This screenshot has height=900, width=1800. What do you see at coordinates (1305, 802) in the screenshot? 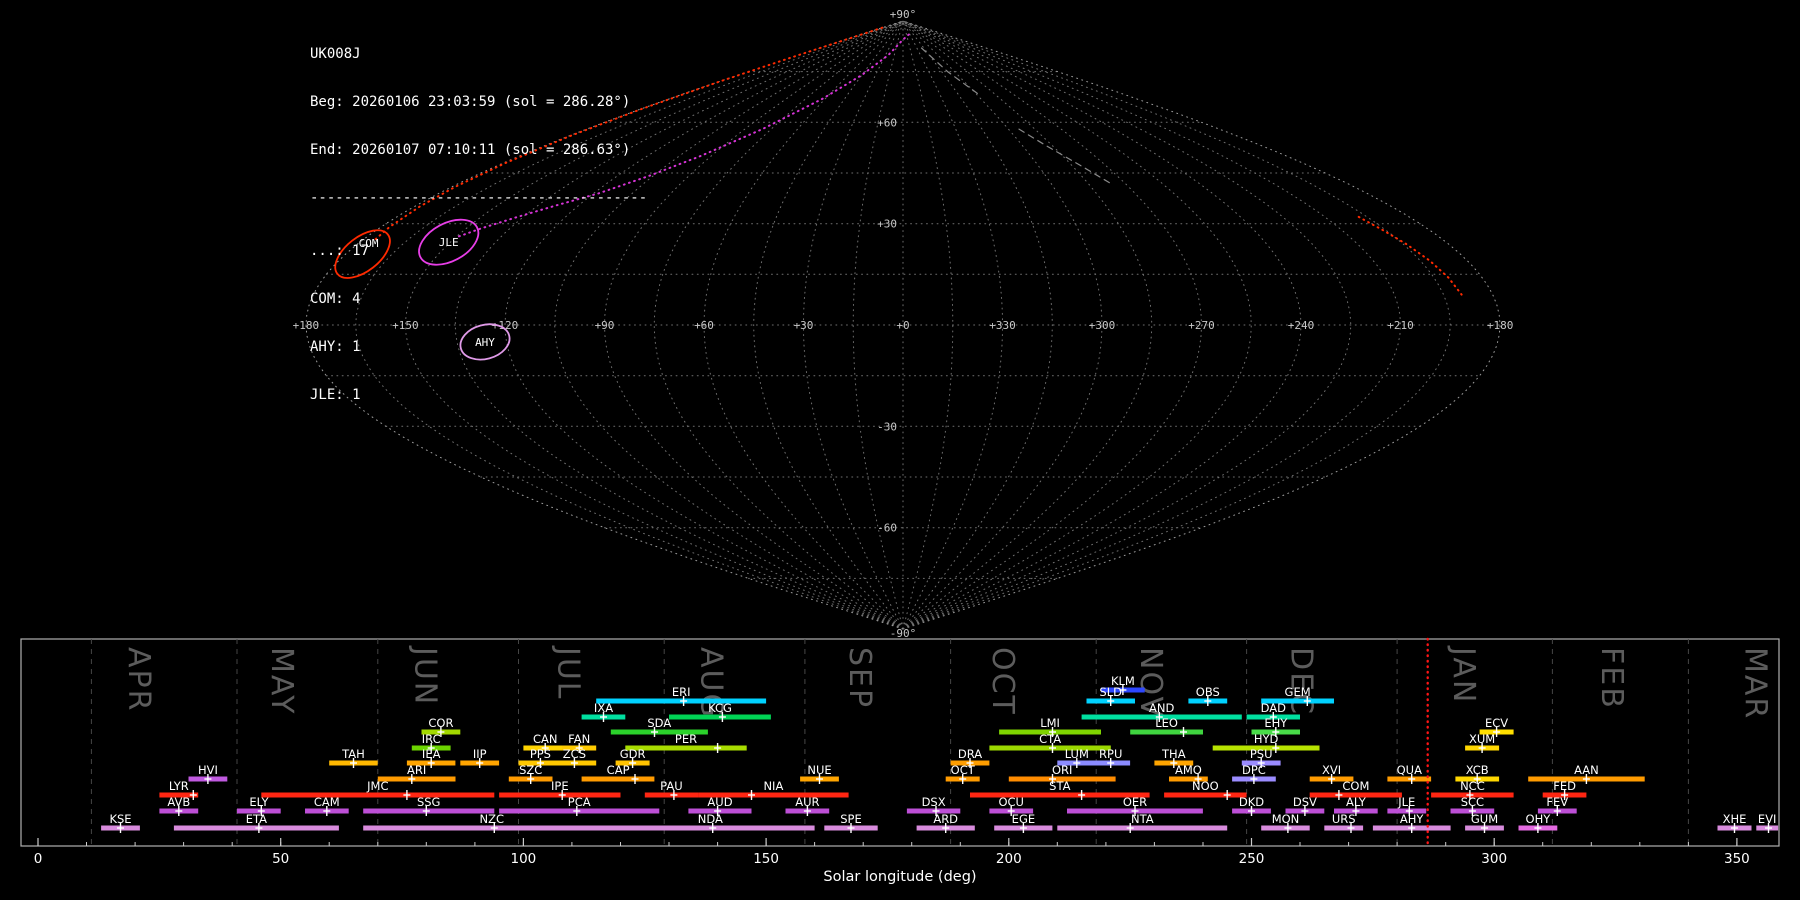
I see `shower-label-DSV: DSV` at bounding box center [1305, 802].